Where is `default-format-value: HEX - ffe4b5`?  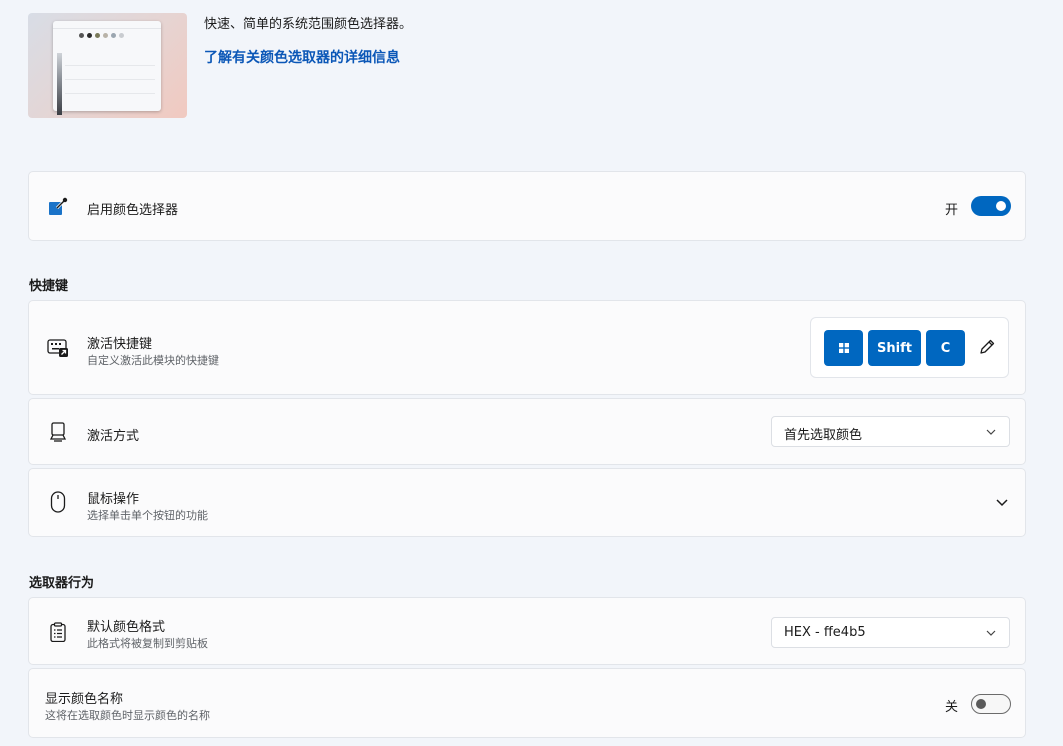
default-format-value: HEX - ffe4b5 is located at coordinates (825, 632).